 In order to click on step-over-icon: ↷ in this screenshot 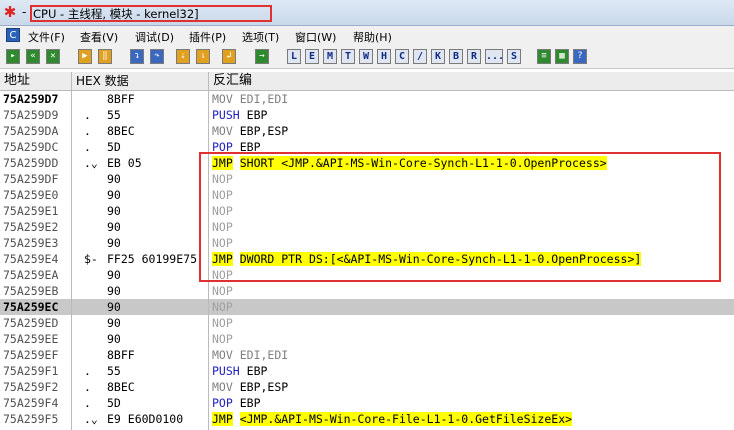, I will do `click(157, 56)`.